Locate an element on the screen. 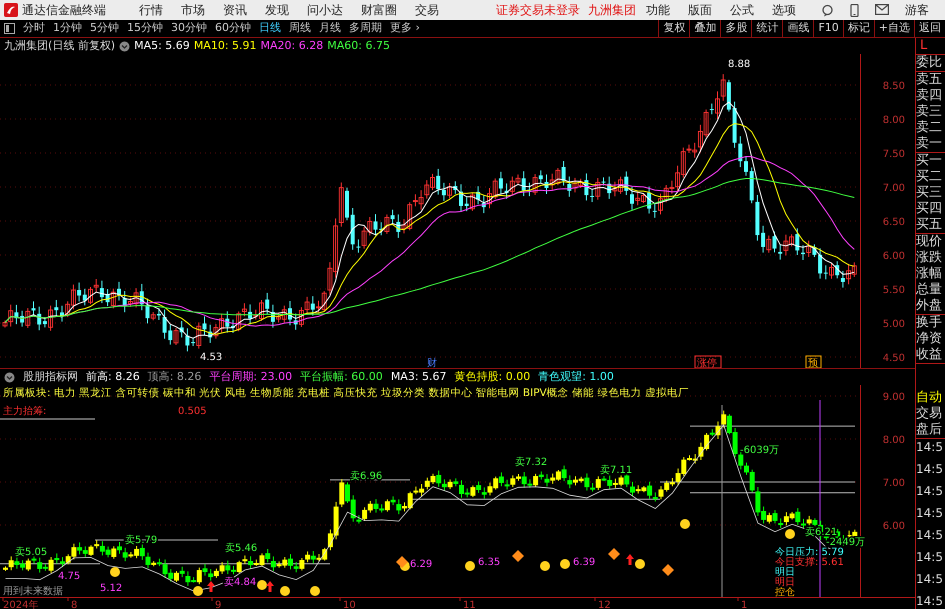  logo-icon is located at coordinates (11, 10).